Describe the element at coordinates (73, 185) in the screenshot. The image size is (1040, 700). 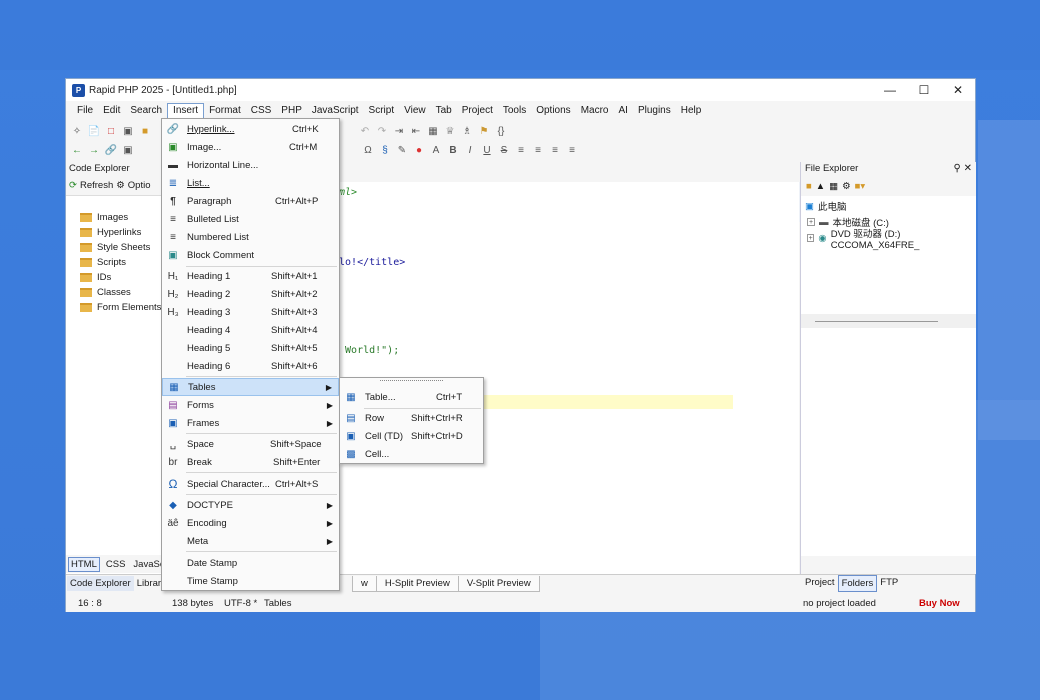
I see `refresh-icon: ⟳` at that location.